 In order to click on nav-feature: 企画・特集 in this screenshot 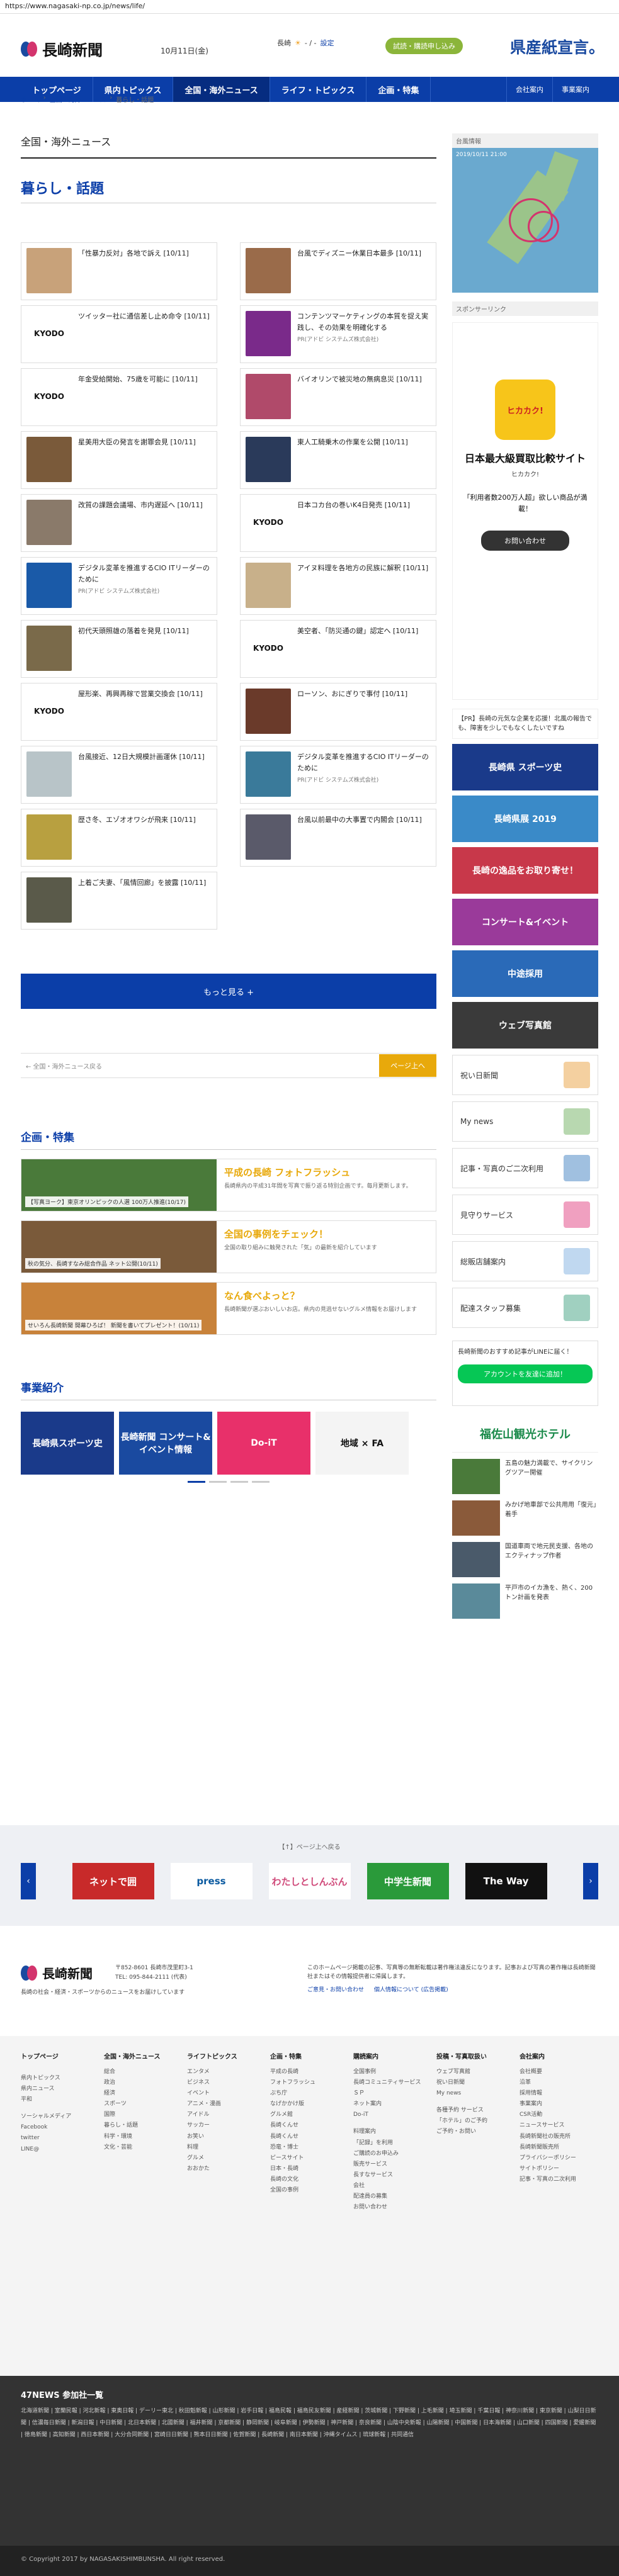, I will do `click(398, 89)`.